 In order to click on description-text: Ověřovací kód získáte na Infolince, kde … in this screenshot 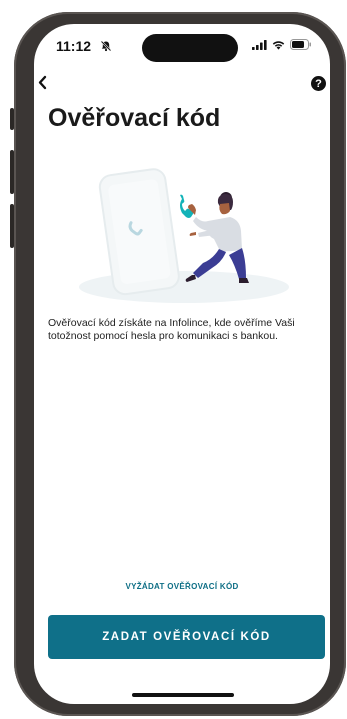, I will do `click(171, 329)`.